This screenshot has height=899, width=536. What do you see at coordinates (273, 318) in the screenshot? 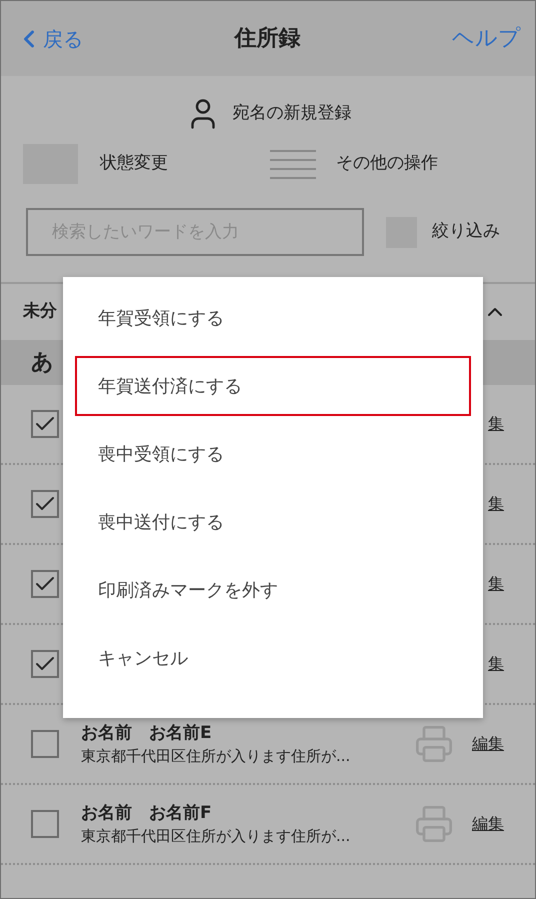
I see `menu-item: 年賀受領にする` at bounding box center [273, 318].